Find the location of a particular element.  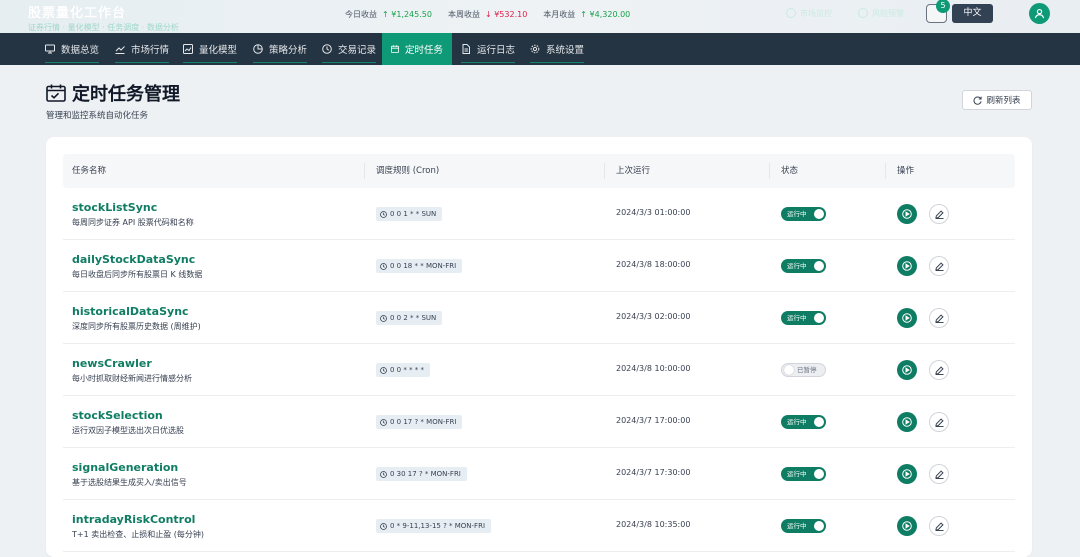

cron-badge: 0 0 2 * * SUN is located at coordinates (409, 318).